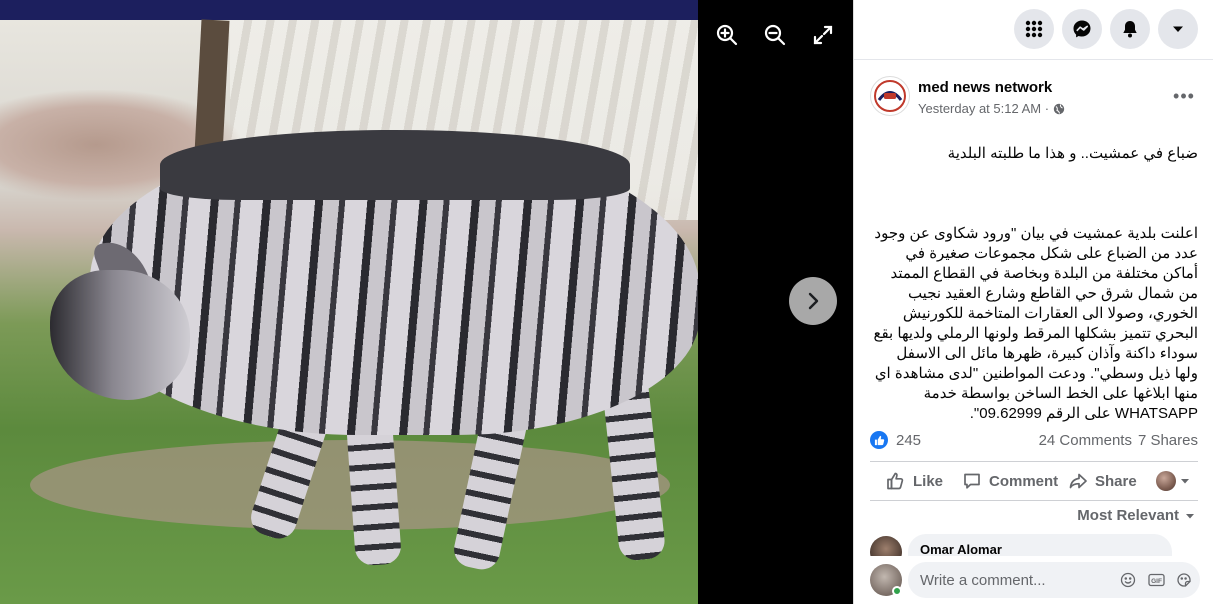 The height and width of the screenshot is (604, 1213). Describe the element at coordinates (1128, 515) in the screenshot. I see `sort-label: Most Relevant` at that location.